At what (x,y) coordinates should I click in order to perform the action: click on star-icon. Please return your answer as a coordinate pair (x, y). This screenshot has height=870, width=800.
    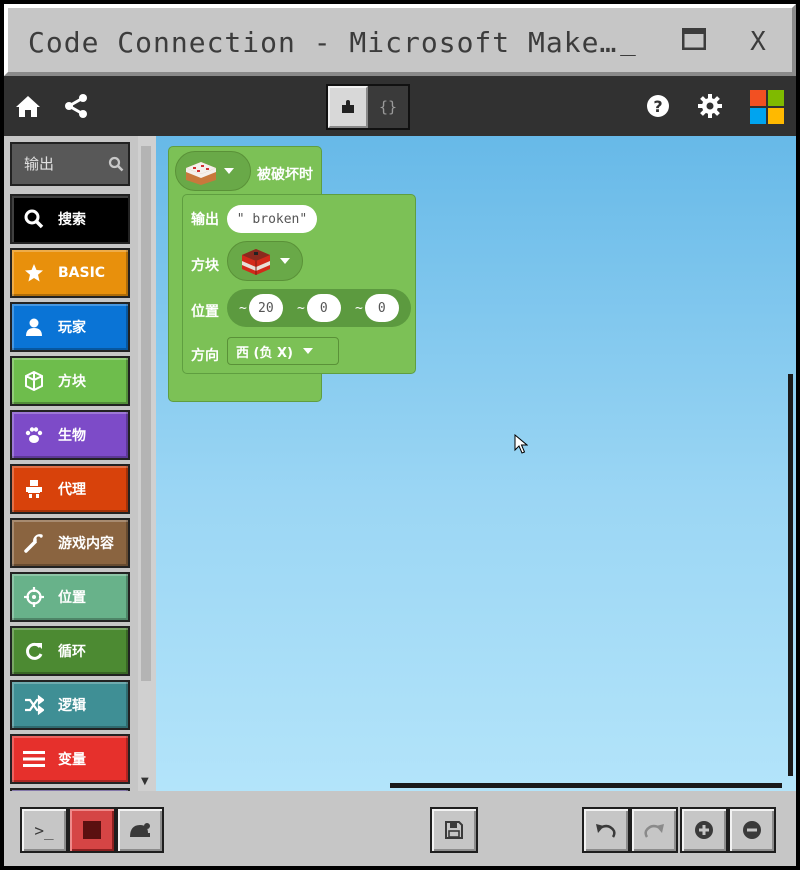
    Looking at the image, I should click on (34, 273).